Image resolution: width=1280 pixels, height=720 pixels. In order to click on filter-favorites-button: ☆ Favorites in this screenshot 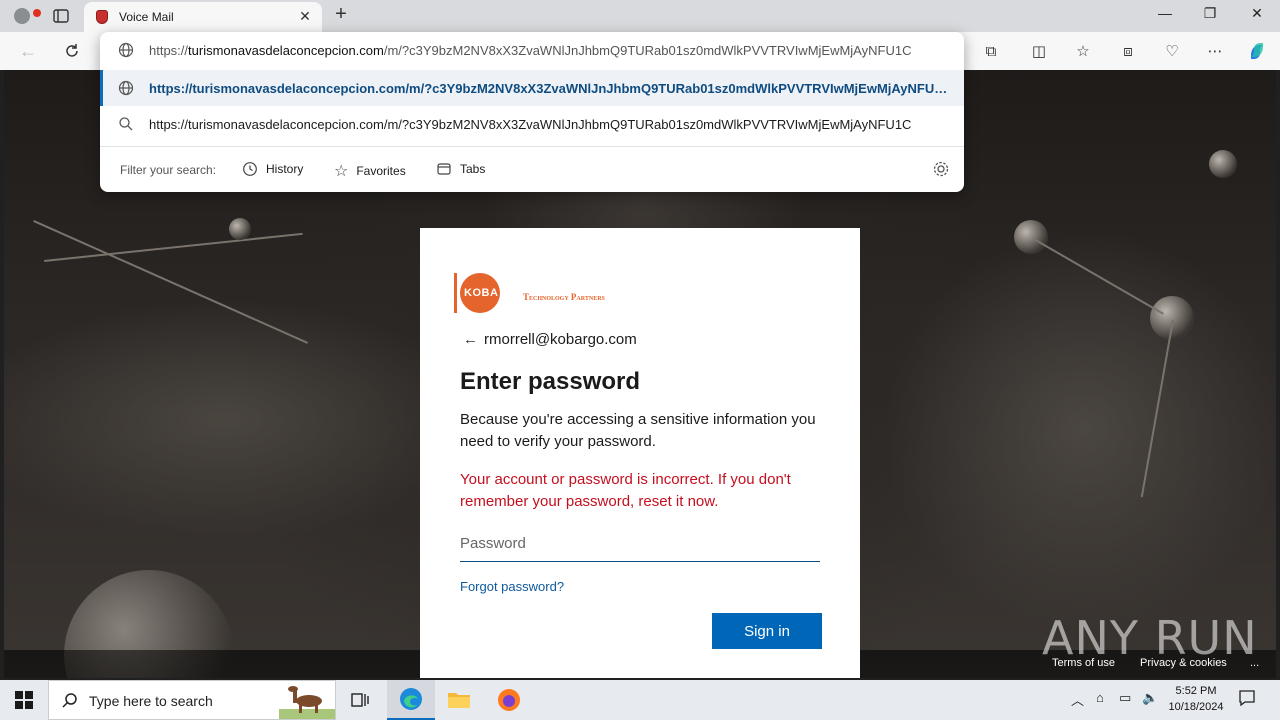, I will do `click(370, 171)`.